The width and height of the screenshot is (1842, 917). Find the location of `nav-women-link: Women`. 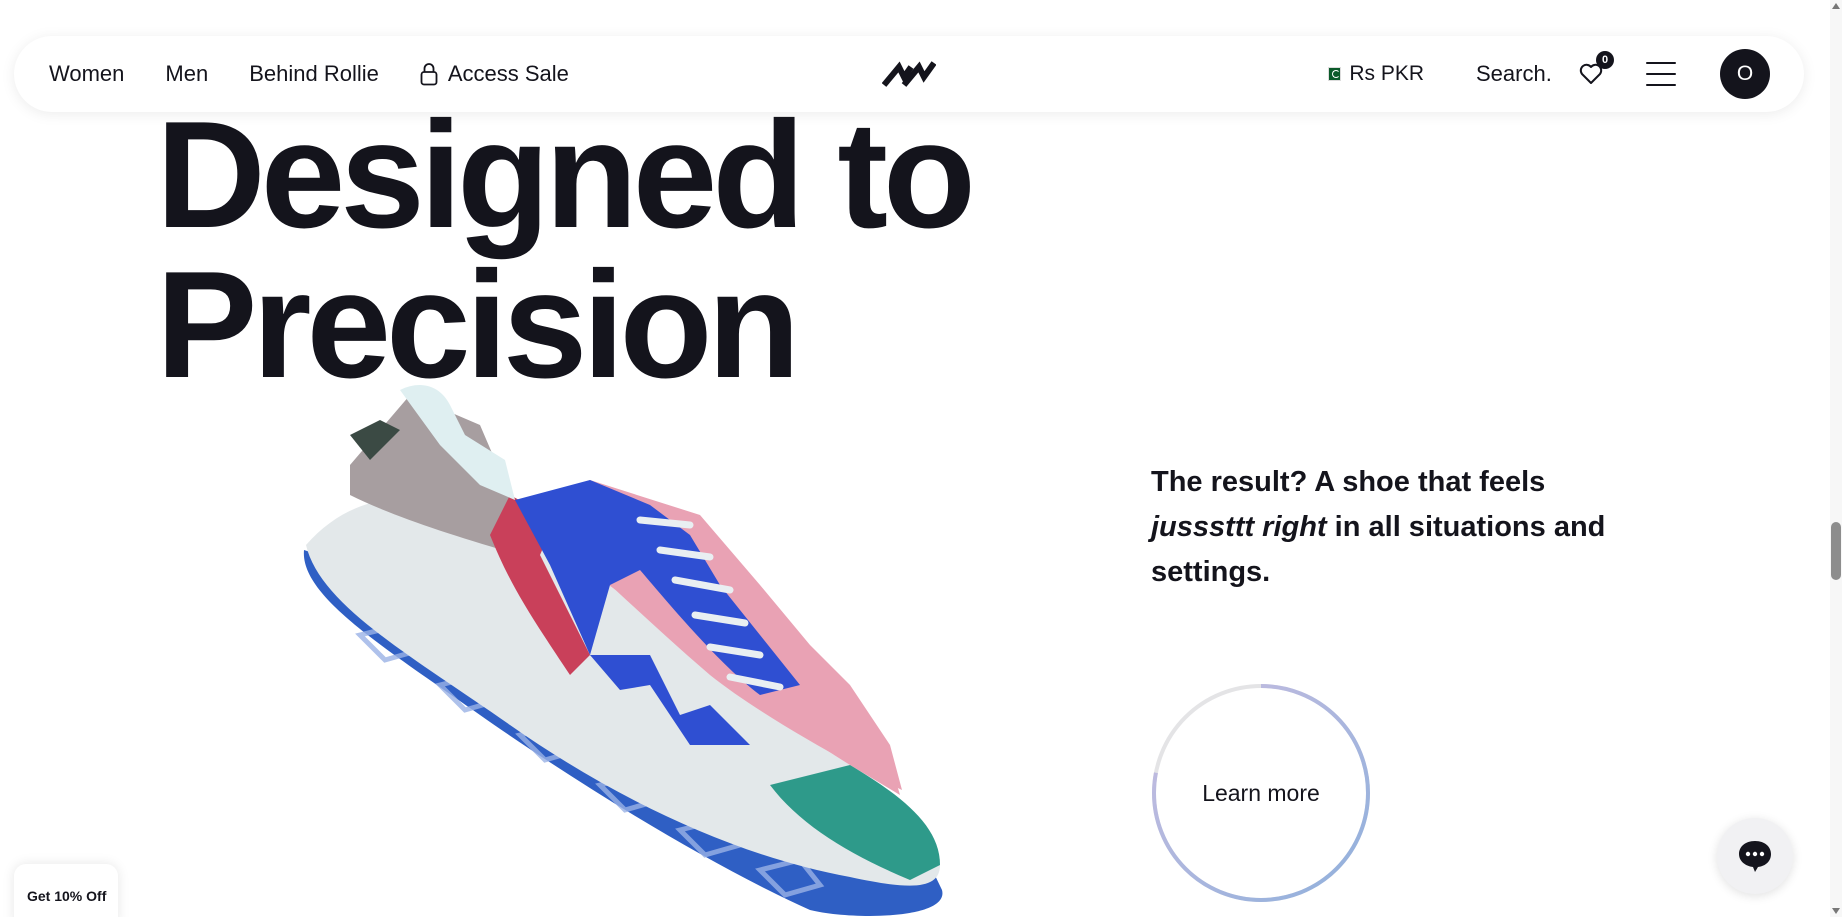

nav-women-link: Women is located at coordinates (86, 74).